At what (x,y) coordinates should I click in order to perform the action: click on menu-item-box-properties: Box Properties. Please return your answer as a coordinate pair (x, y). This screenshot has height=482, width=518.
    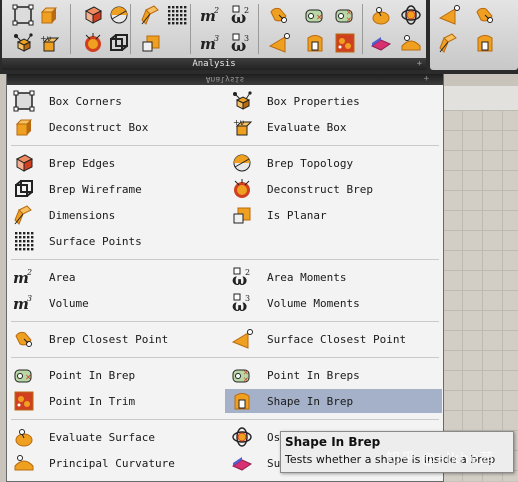
    Looking at the image, I should click on (333, 101).